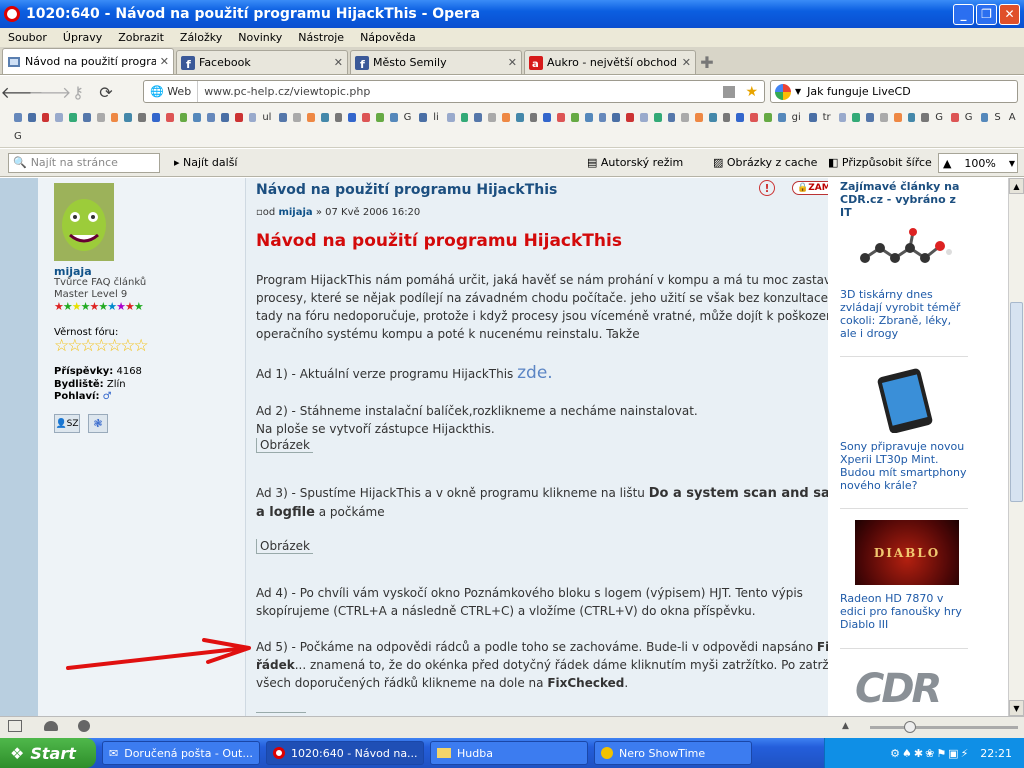  What do you see at coordinates (635, 162) in the screenshot?
I see `author-mode-button: ▤ Autorský režim` at bounding box center [635, 162].